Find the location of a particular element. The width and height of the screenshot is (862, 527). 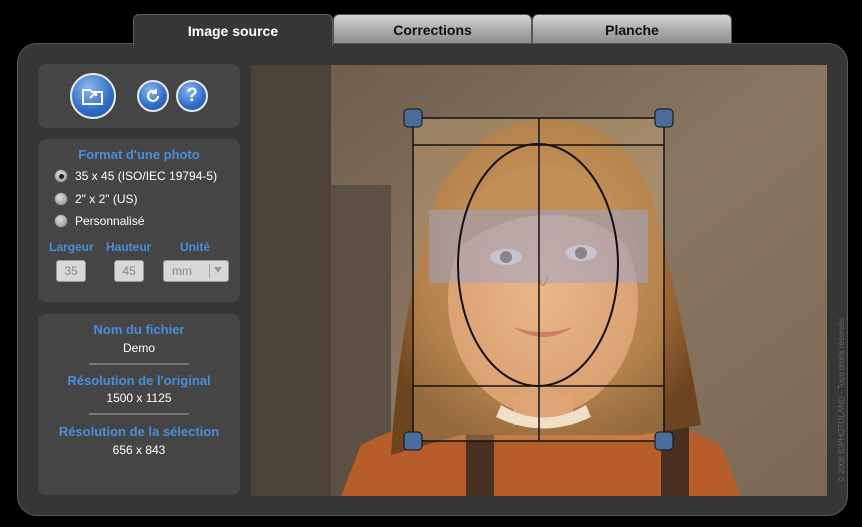

chevron-down-icon is located at coordinates (218, 270).